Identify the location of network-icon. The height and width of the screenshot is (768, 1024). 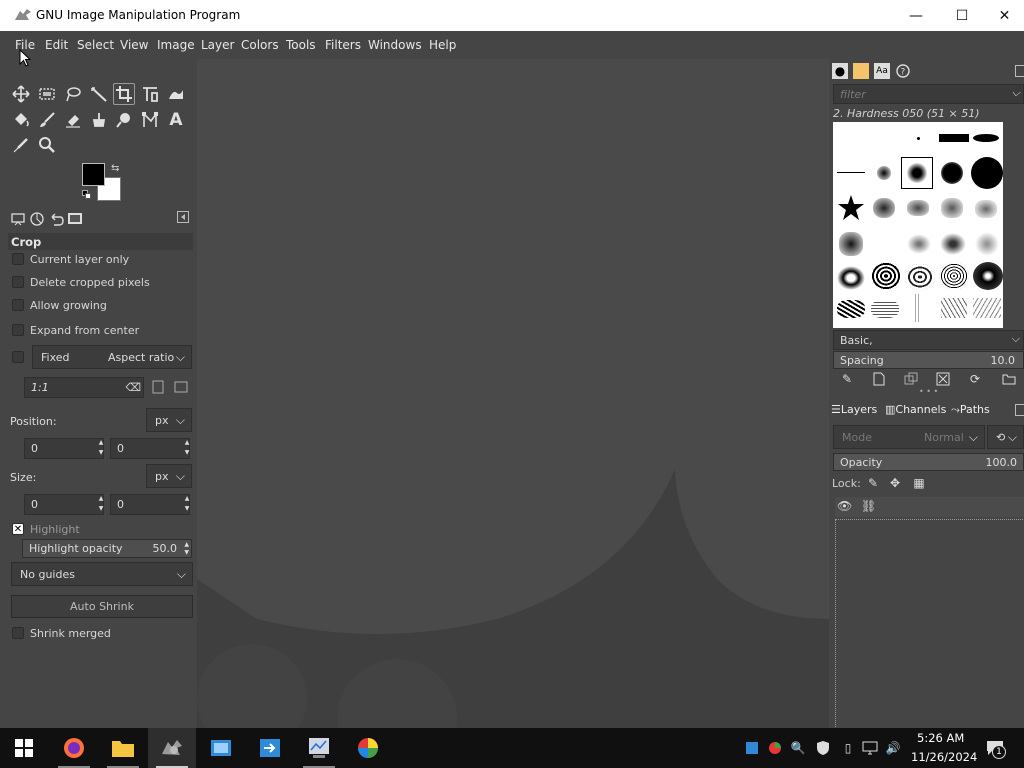
(870, 748).